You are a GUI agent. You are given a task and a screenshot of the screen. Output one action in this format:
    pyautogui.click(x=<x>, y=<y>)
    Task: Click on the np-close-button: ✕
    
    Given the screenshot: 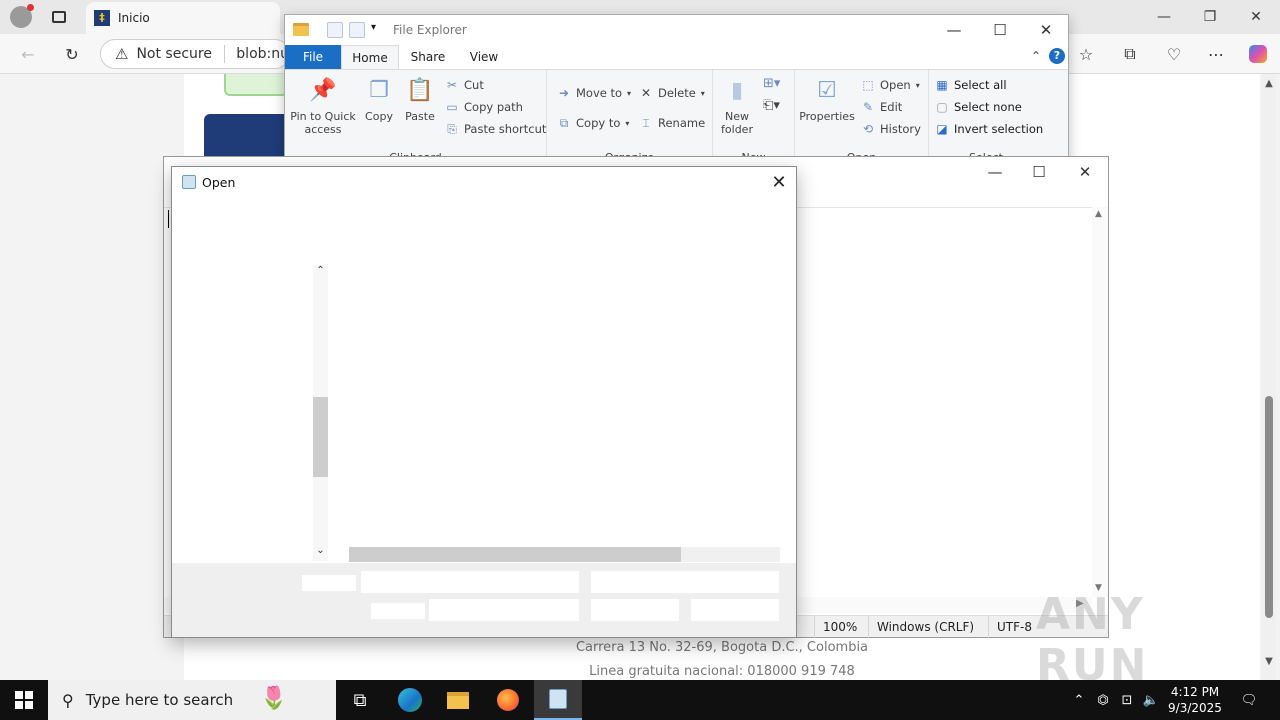 What is the action you would take?
    pyautogui.click(x=1085, y=172)
    